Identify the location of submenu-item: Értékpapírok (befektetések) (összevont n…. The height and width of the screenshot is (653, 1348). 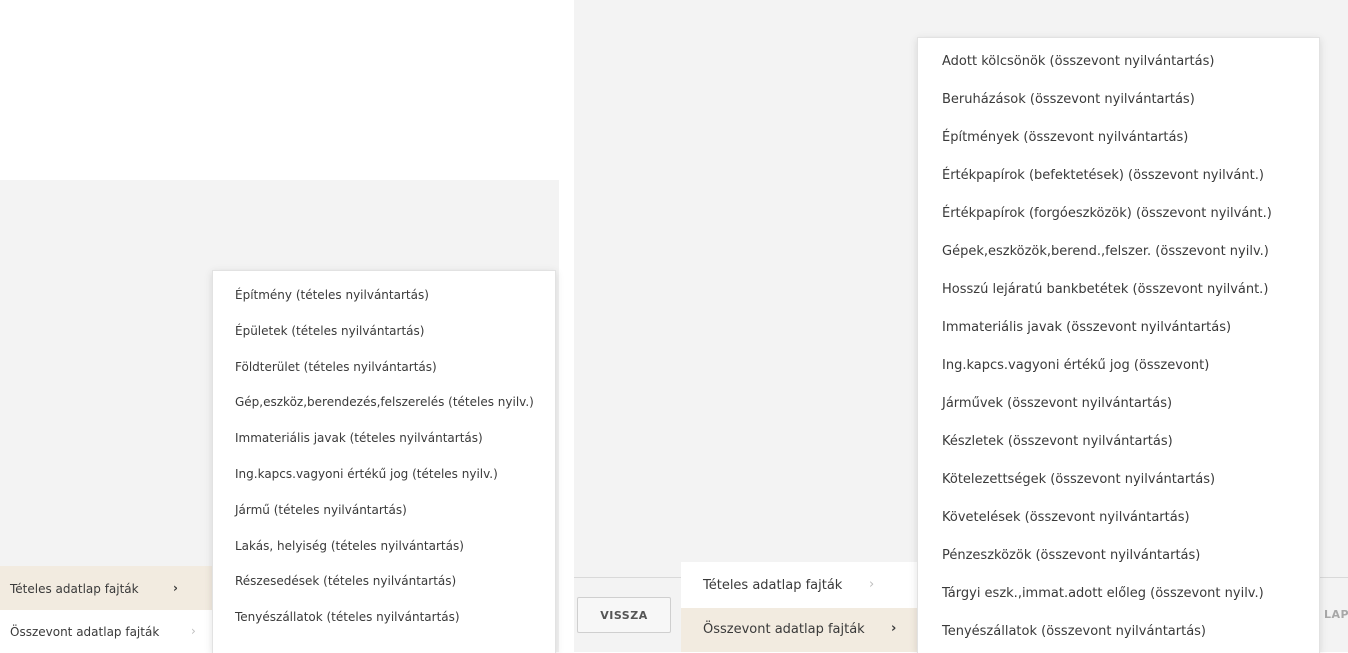
(1103, 175).